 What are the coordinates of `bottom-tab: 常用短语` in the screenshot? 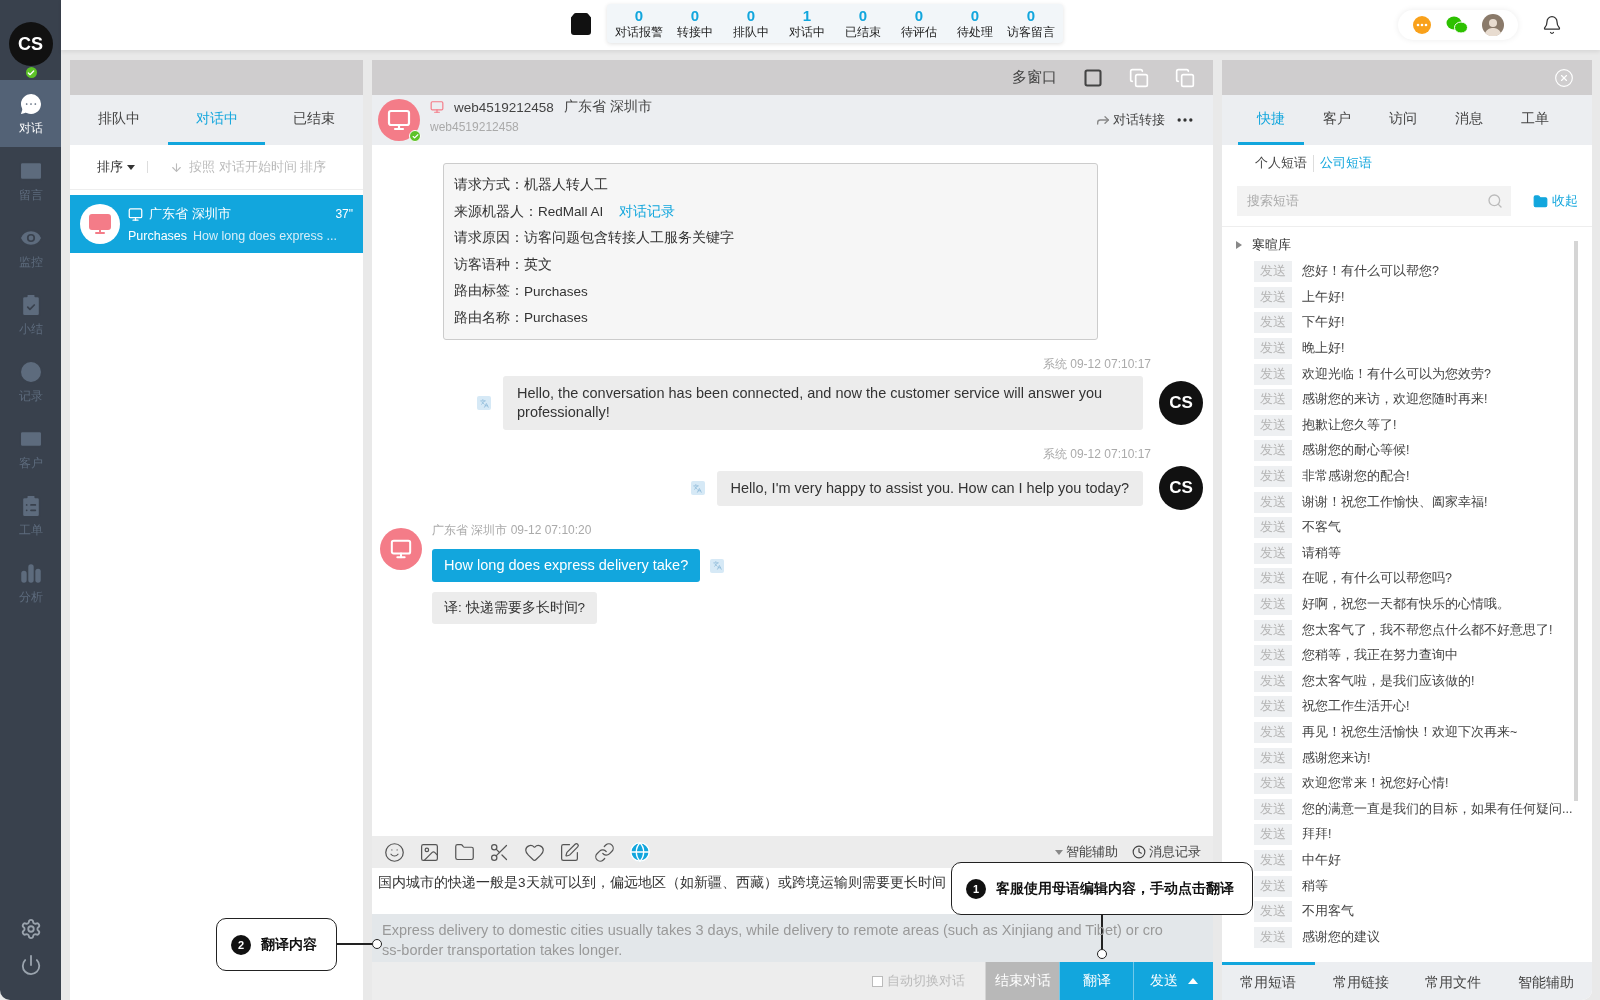 It's located at (1268, 981).